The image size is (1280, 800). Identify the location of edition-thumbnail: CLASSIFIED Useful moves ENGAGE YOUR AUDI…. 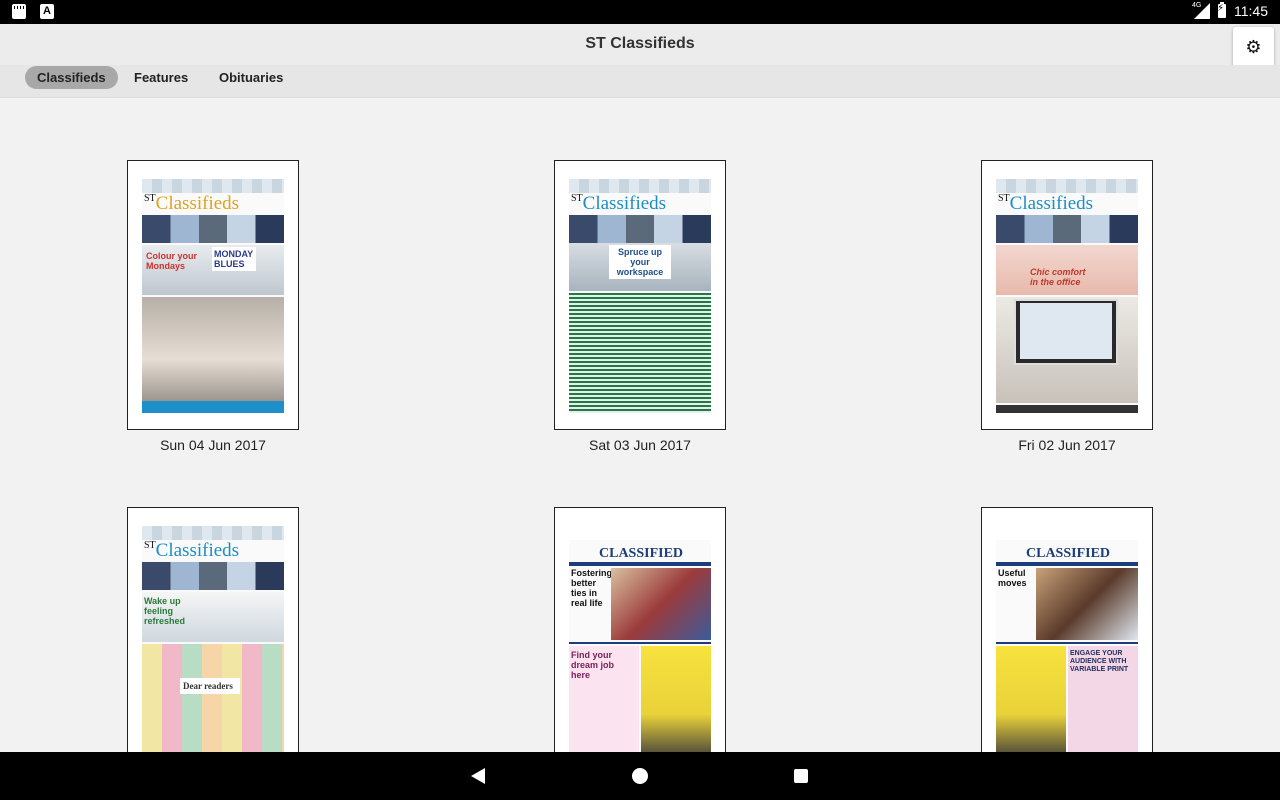
(1067, 629).